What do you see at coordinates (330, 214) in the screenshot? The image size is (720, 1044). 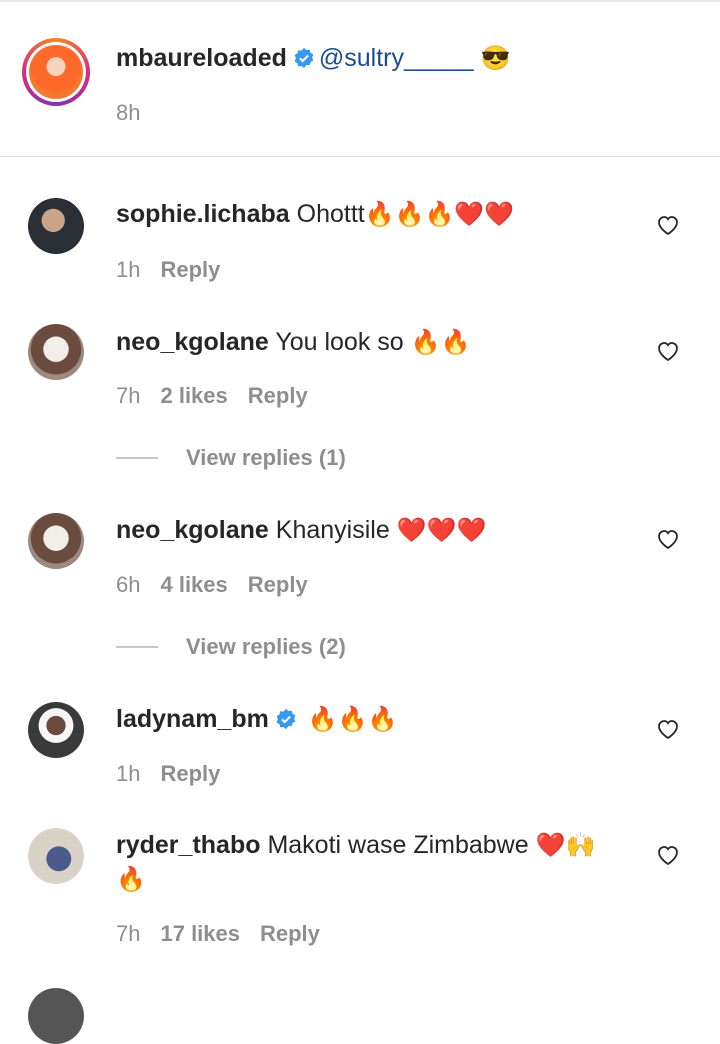 I see `comment-body: Ohottt` at bounding box center [330, 214].